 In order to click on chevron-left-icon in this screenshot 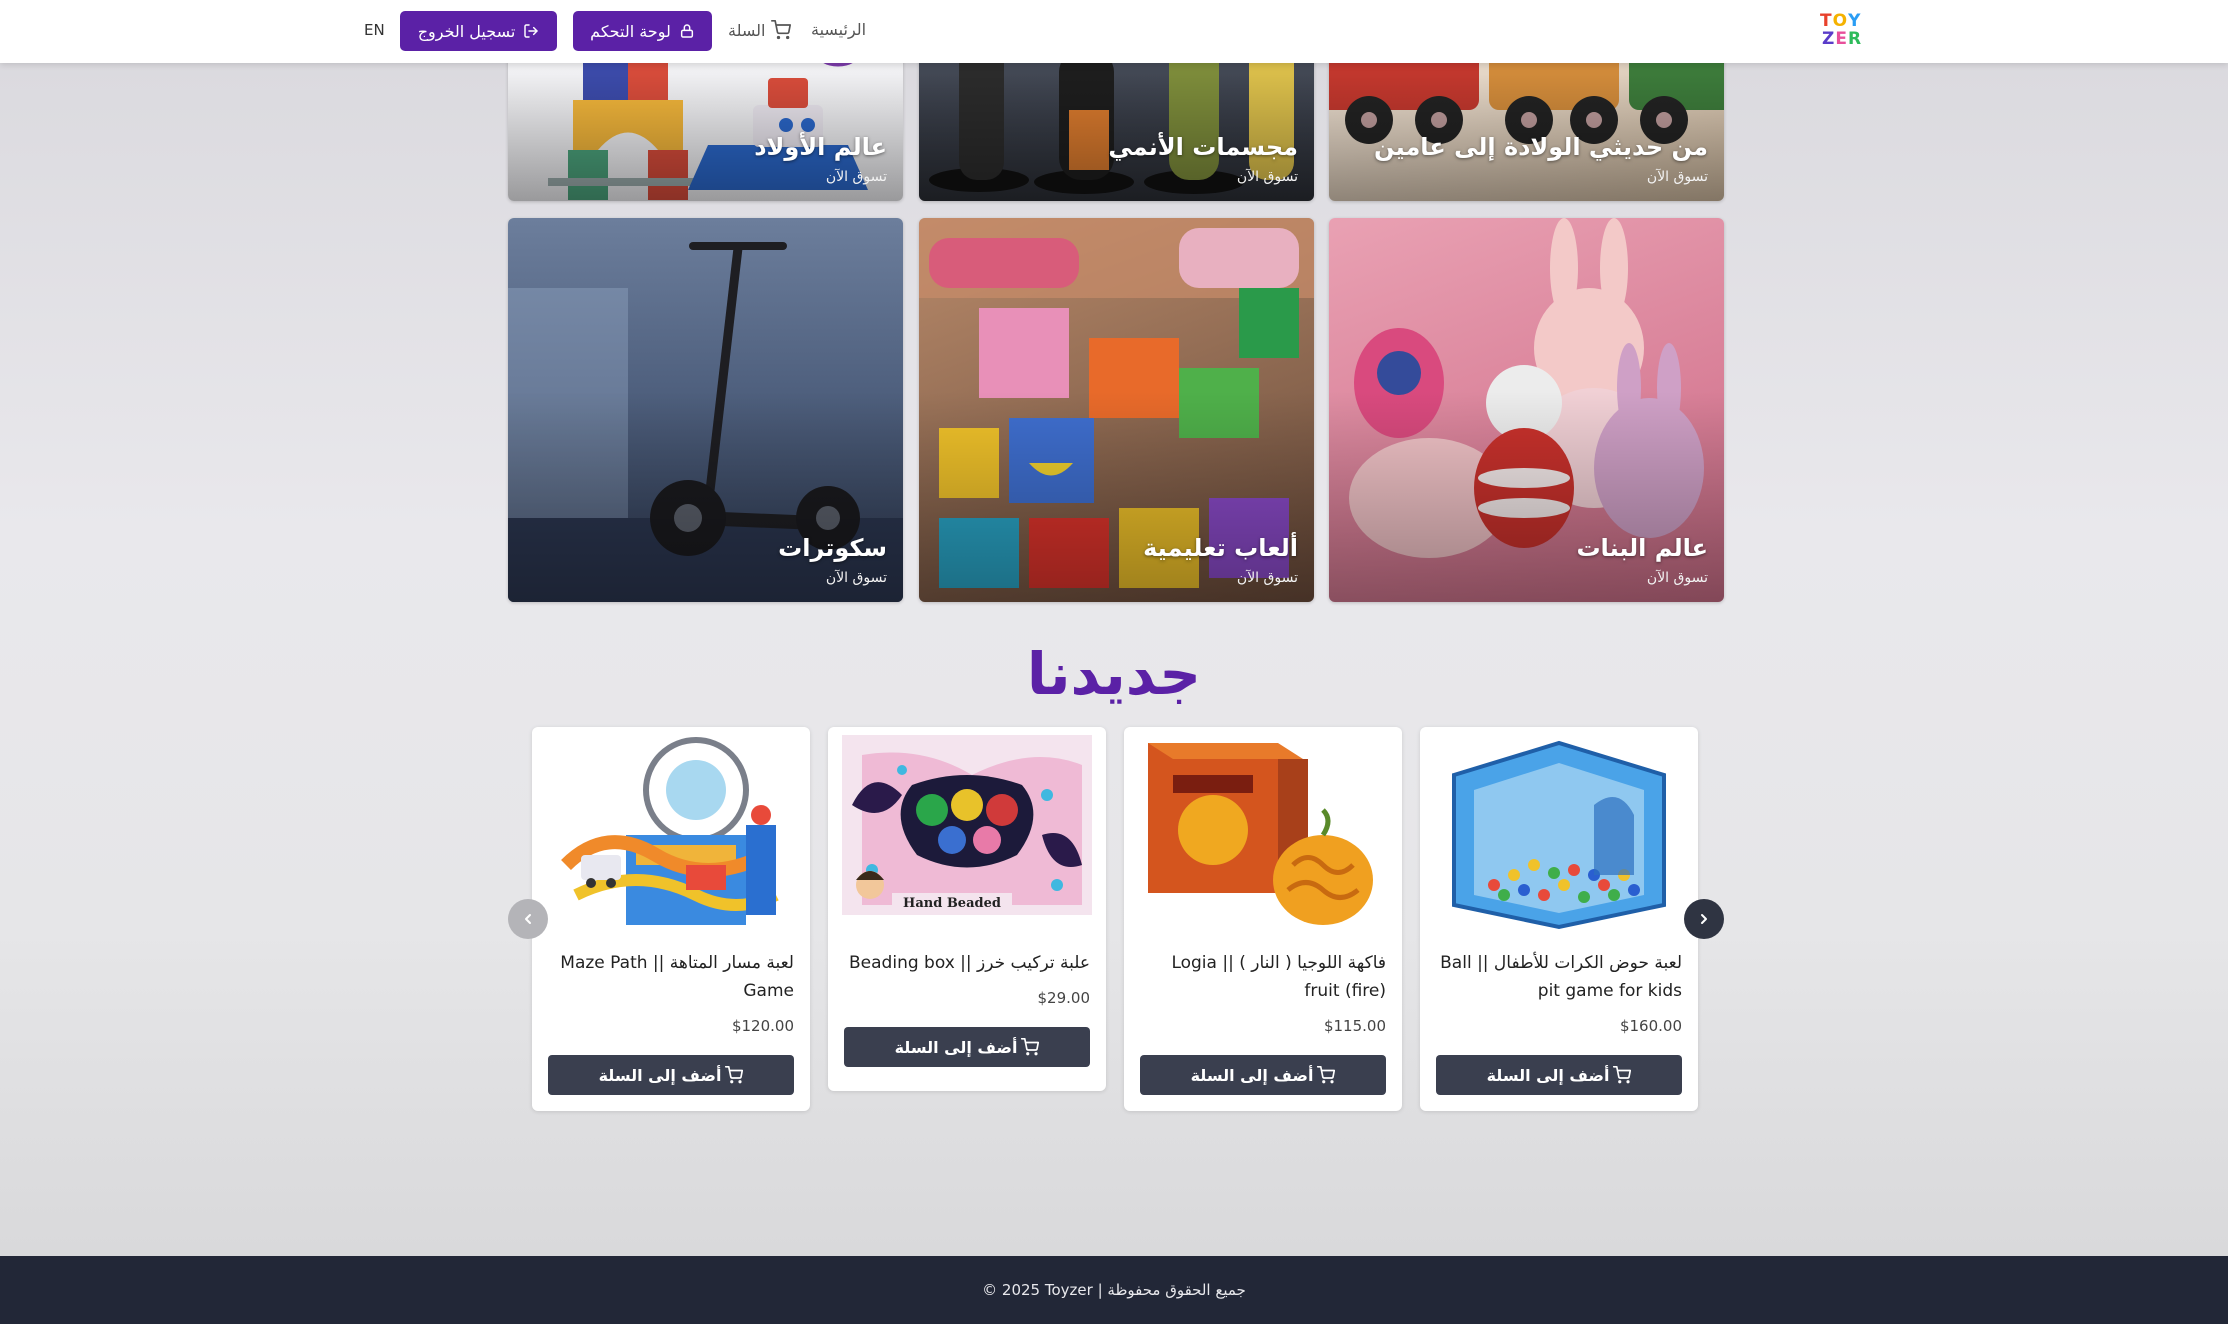, I will do `click(528, 919)`.